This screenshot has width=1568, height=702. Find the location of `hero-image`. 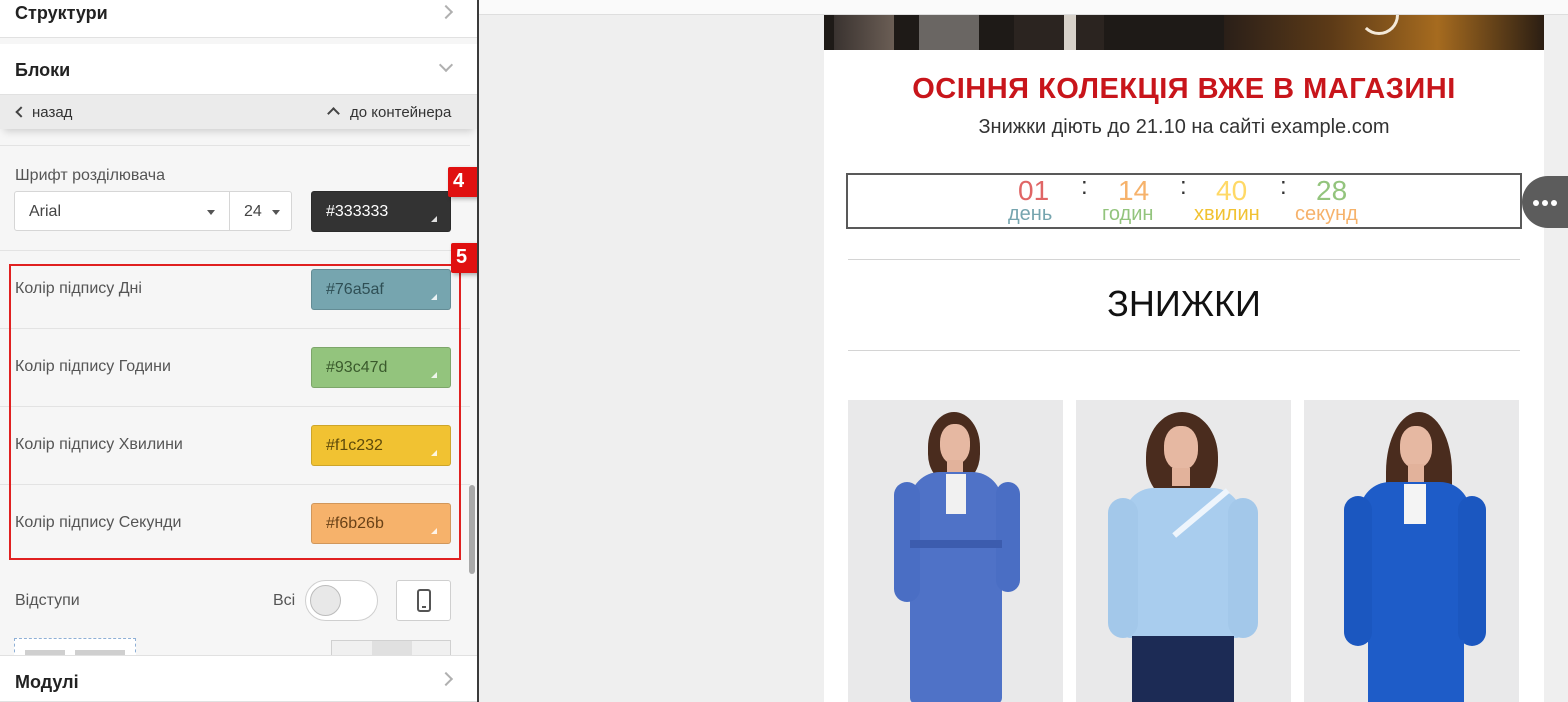

hero-image is located at coordinates (1184, 32).